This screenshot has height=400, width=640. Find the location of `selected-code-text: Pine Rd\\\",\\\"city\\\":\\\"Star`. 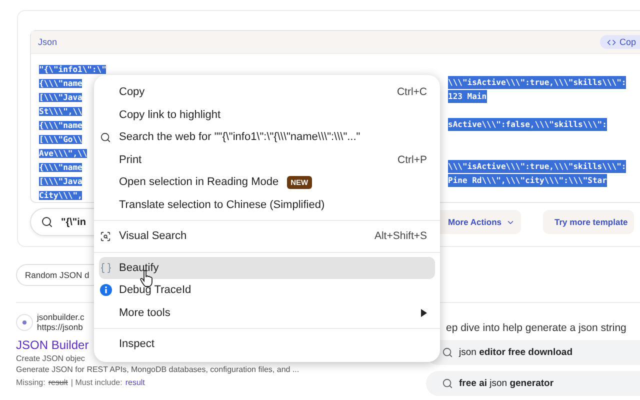

selected-code-text: Pine Rd\\\",\\\"city\\\":\\\"Star is located at coordinates (527, 180).